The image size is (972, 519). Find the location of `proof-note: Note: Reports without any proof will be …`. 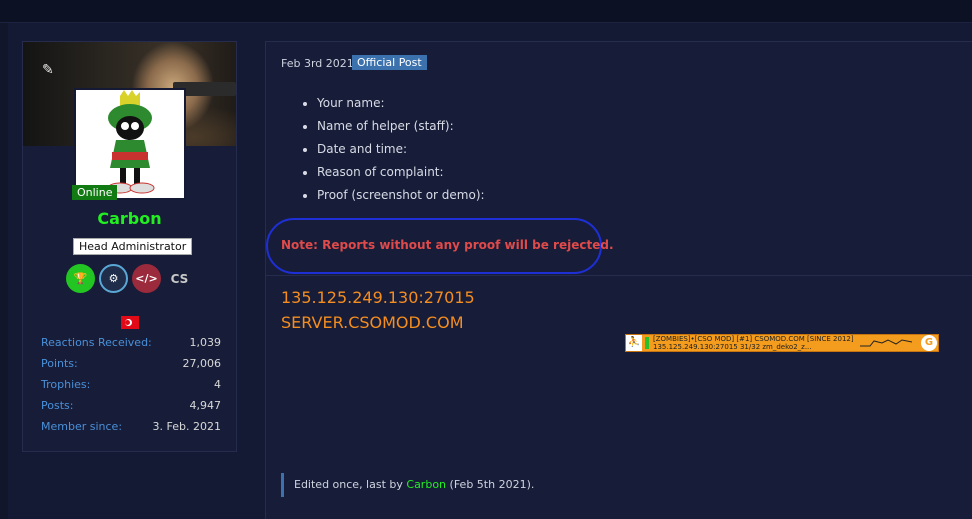

proof-note: Note: Reports without any proof will be … is located at coordinates (447, 245).